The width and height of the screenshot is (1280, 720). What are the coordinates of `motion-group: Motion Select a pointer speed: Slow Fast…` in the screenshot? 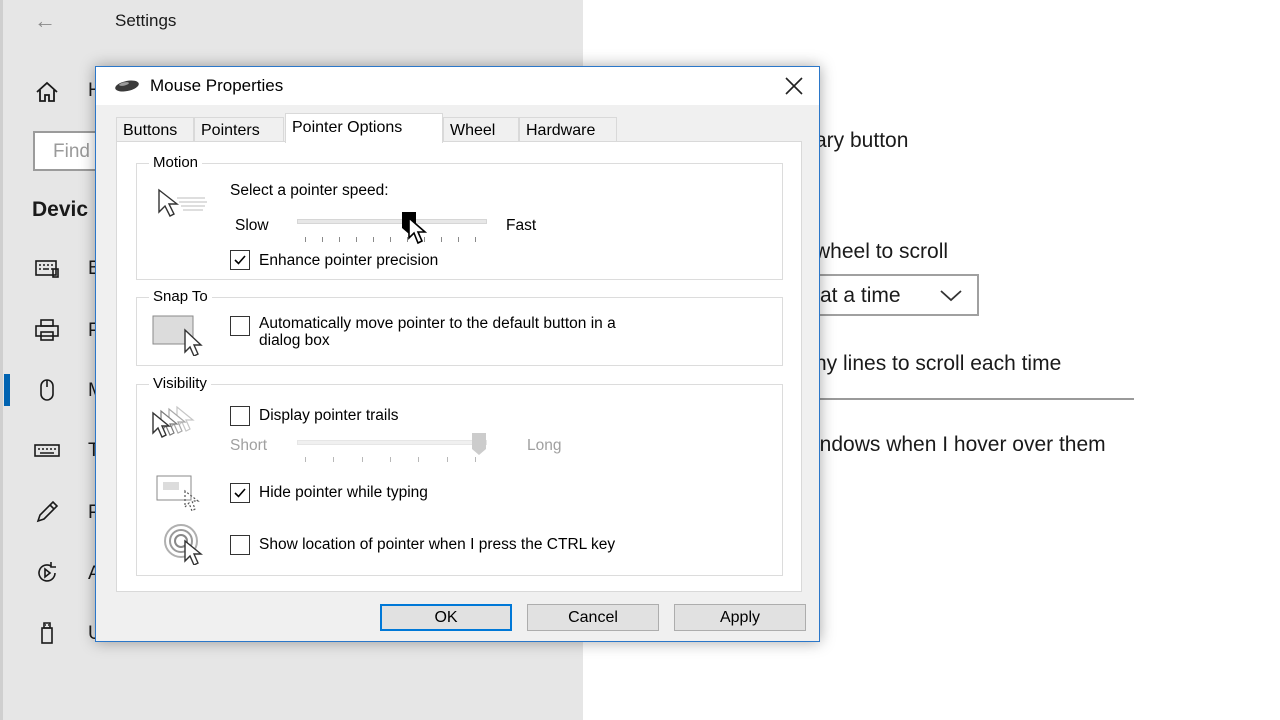 It's located at (459, 217).